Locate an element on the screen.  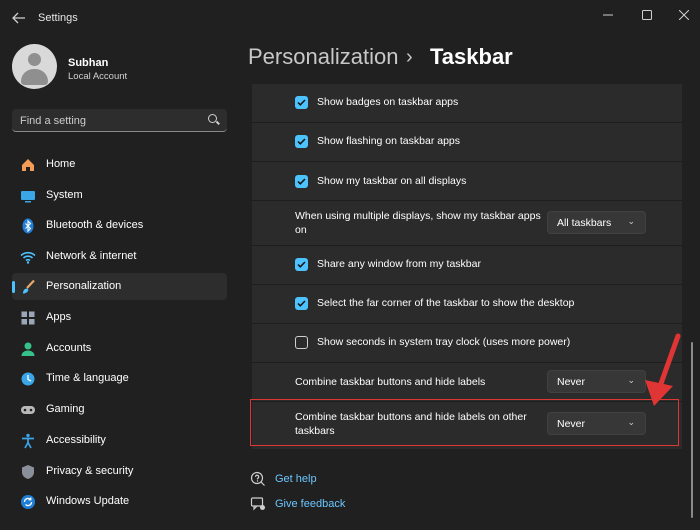
close-button is located at coordinates (684, 16).